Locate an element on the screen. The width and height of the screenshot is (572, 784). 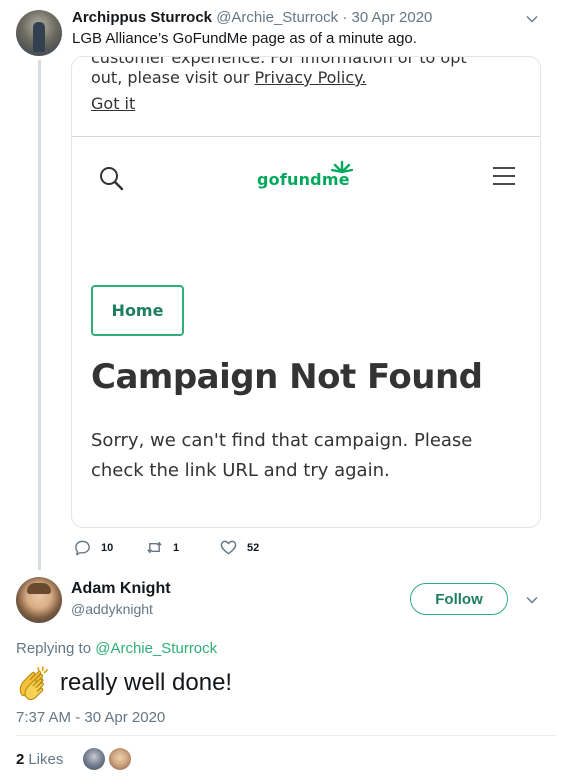
home-button: Home is located at coordinates (137, 310).